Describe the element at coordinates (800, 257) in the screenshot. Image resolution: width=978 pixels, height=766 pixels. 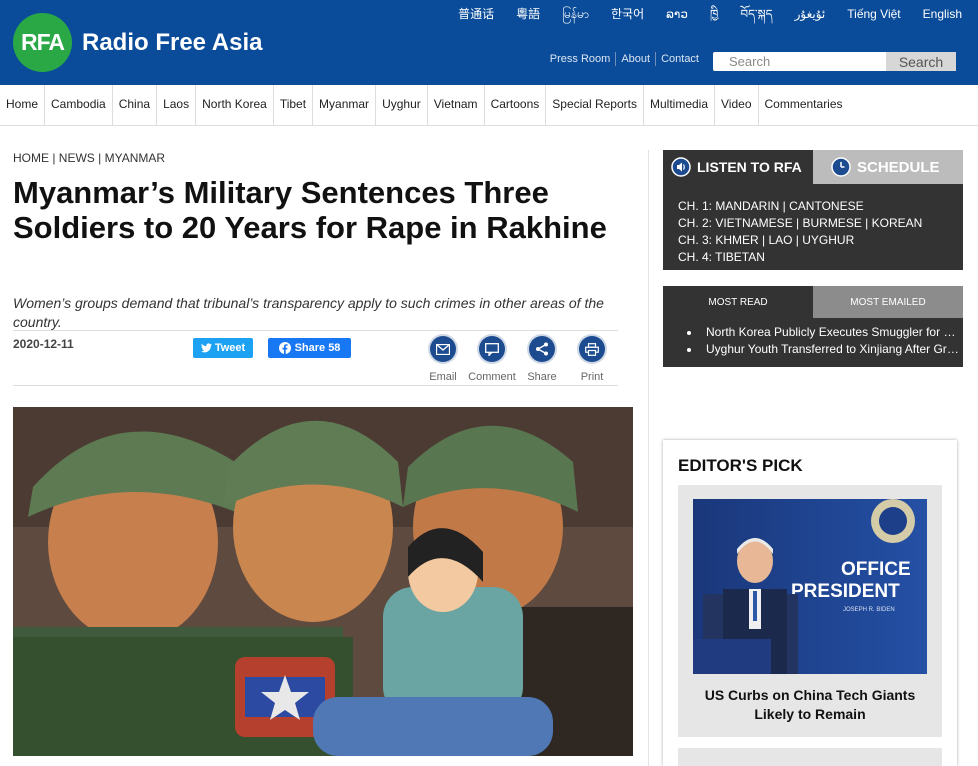
I see `channel-item: CH. 4: TIBETAN` at that location.